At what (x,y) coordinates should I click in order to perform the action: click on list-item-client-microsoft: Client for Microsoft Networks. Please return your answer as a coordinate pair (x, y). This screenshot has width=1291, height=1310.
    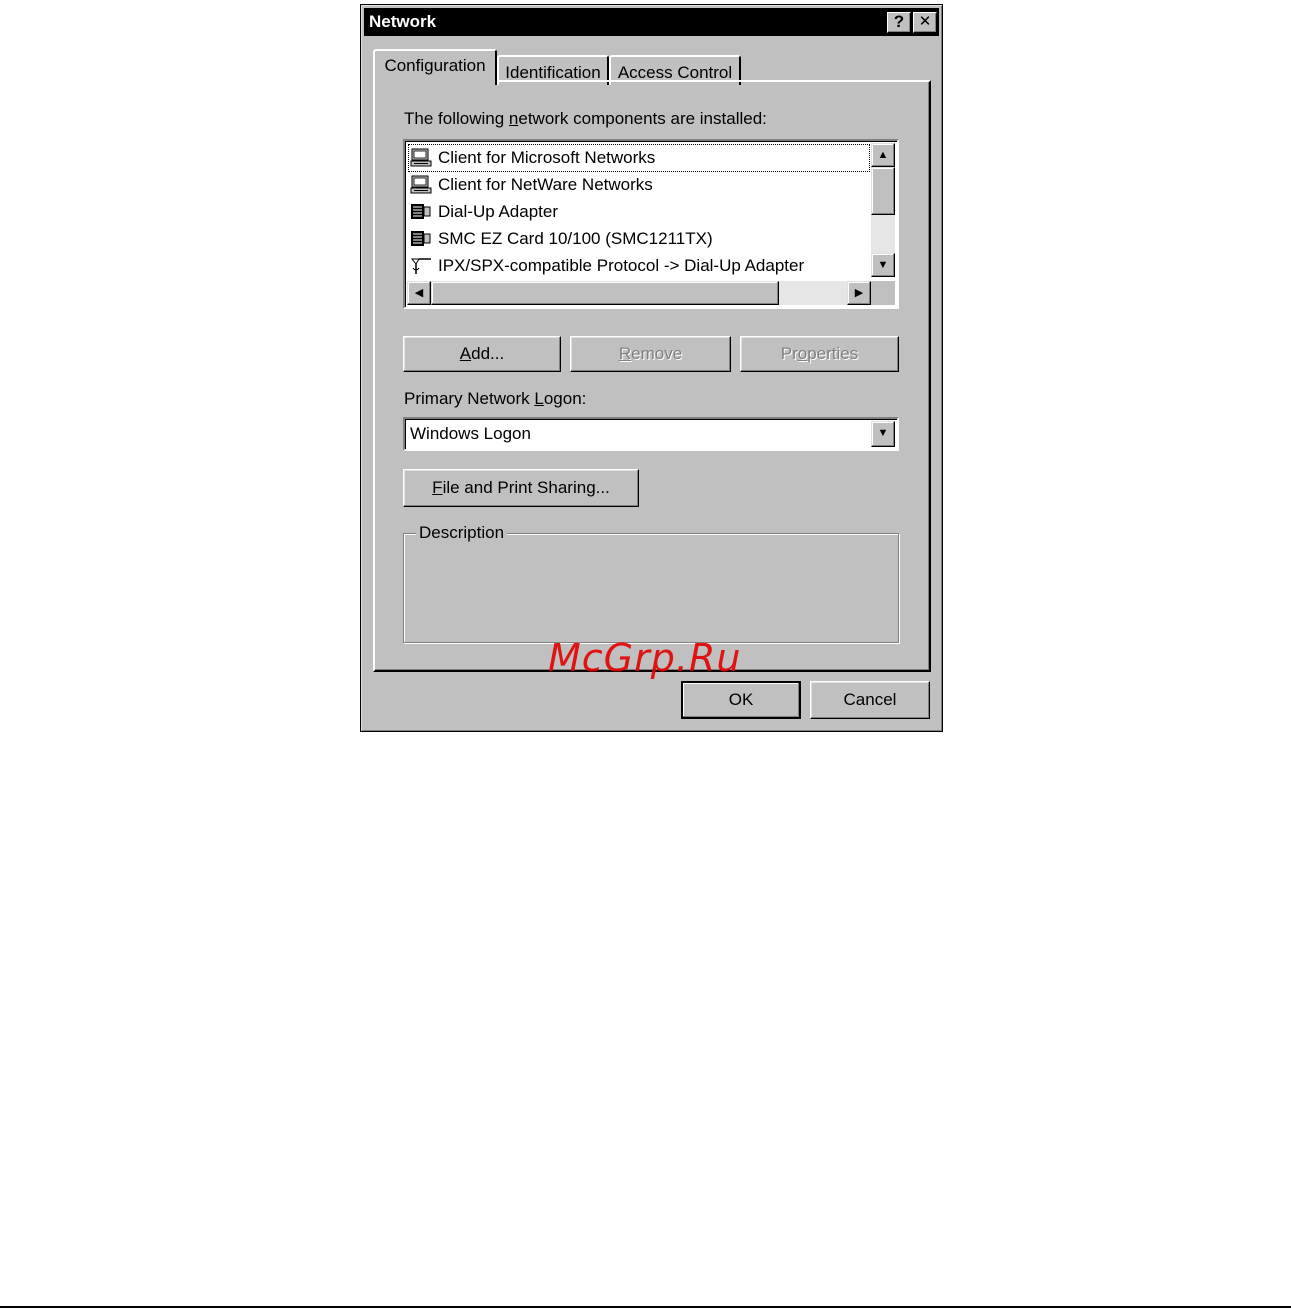
    Looking at the image, I should click on (639, 158).